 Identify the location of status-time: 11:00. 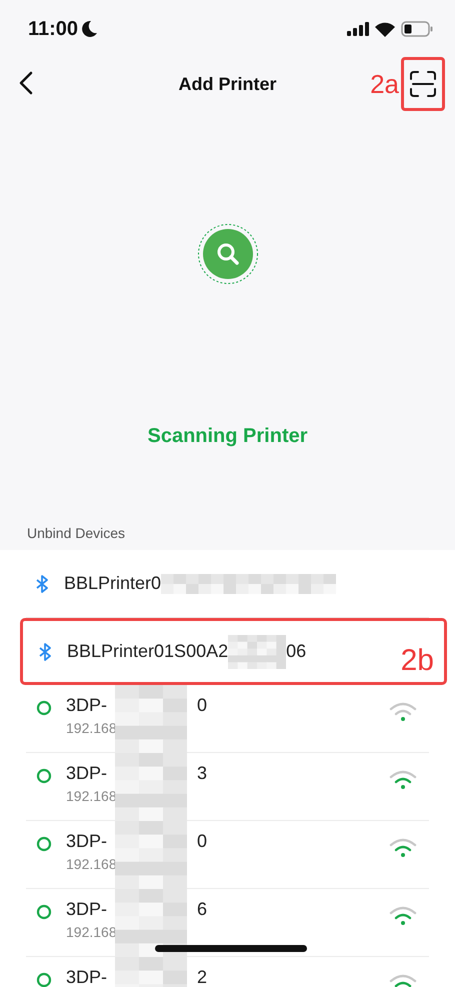
(53, 29).